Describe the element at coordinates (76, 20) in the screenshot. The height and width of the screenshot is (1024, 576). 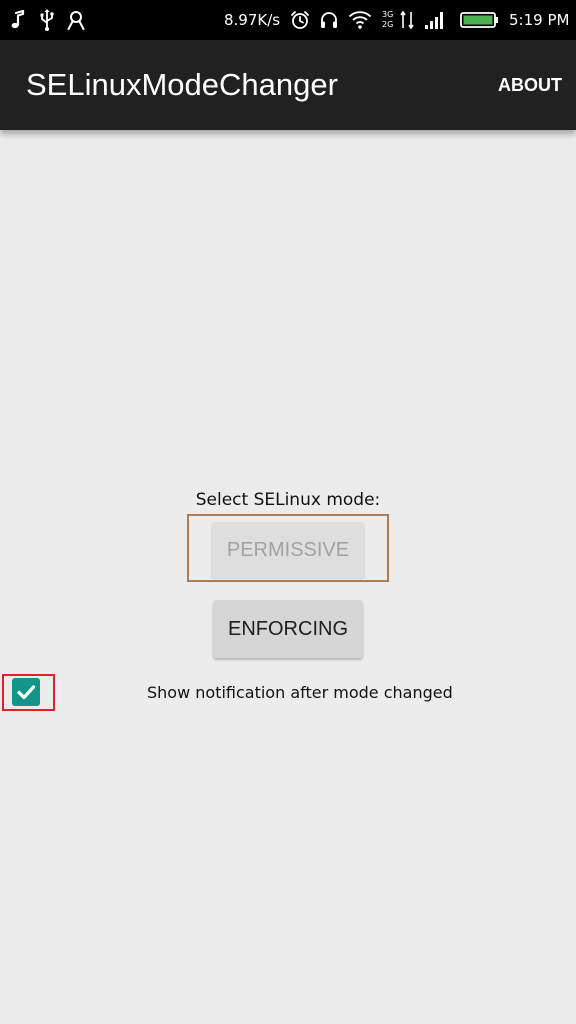
I see `account-icon` at that location.